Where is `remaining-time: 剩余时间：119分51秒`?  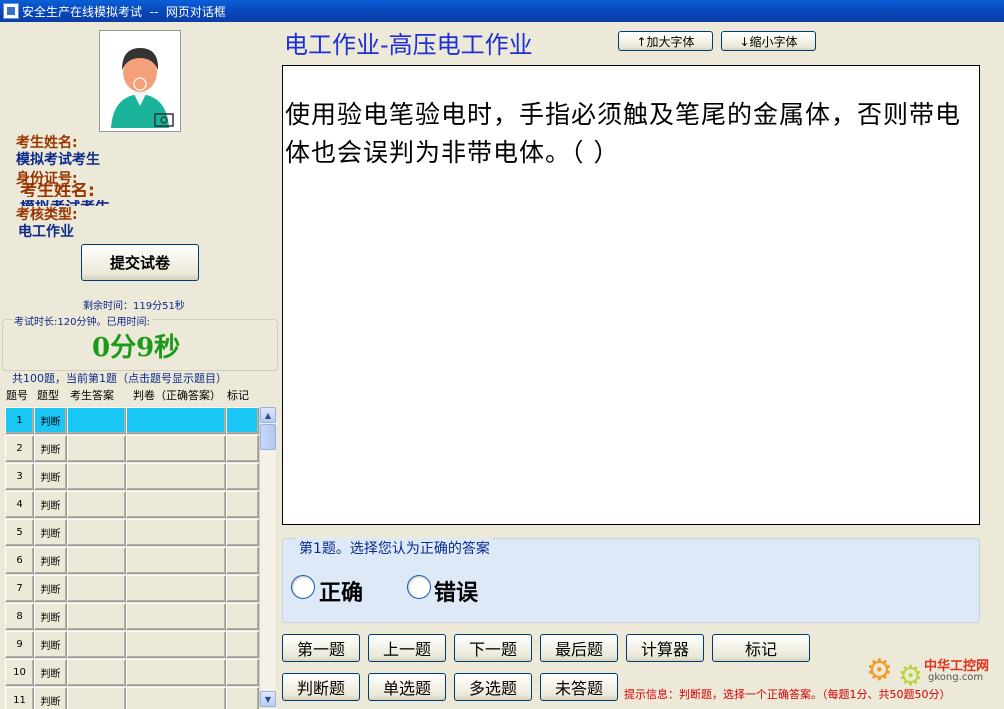 remaining-time: 剩余时间：119分51秒 is located at coordinates (134, 306).